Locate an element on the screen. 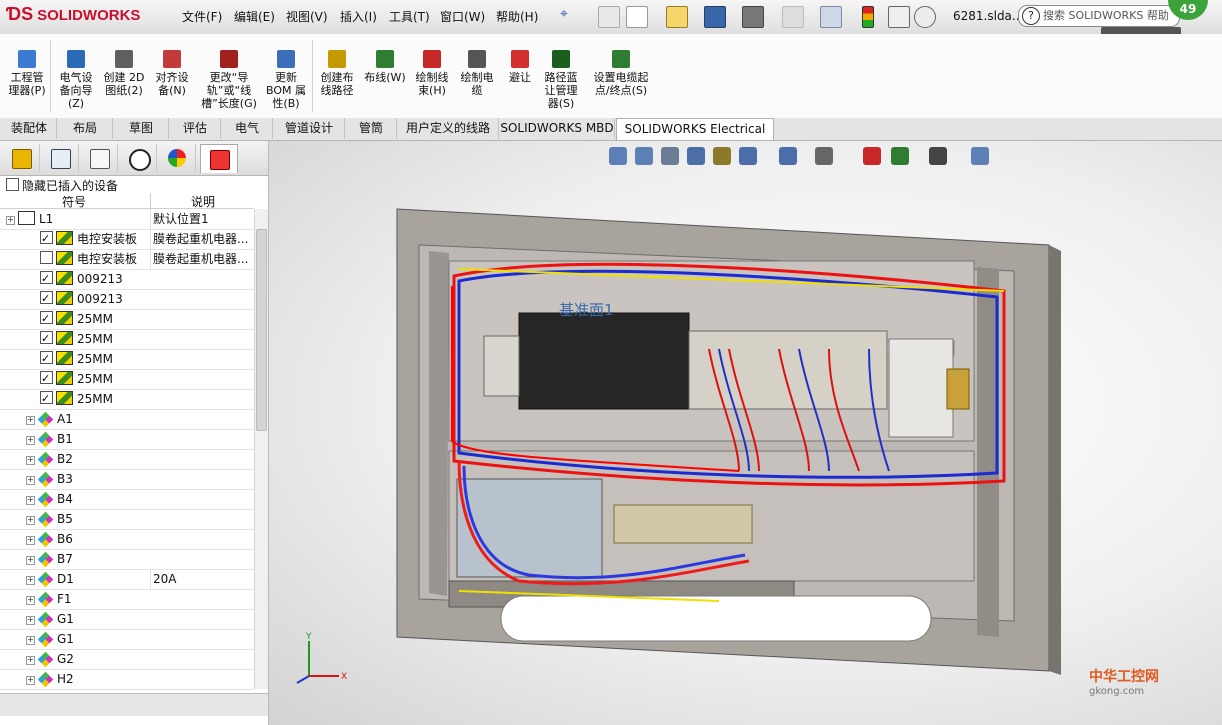 The height and width of the screenshot is (725, 1222). menu-item-6: 帮助(H) is located at coordinates (517, 16).